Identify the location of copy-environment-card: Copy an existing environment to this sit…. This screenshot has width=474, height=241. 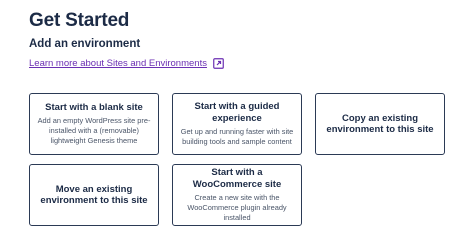
(380, 124).